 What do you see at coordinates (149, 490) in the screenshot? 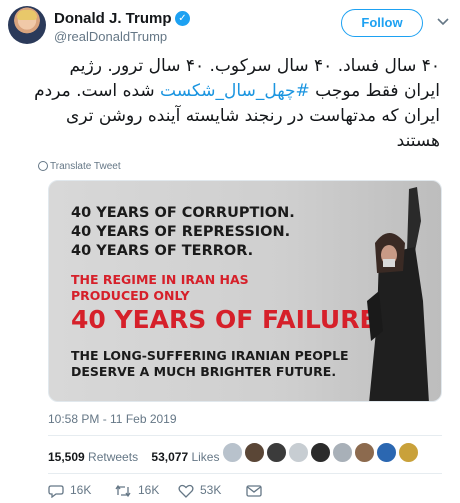
I see `retweet-action-count: 16K` at bounding box center [149, 490].